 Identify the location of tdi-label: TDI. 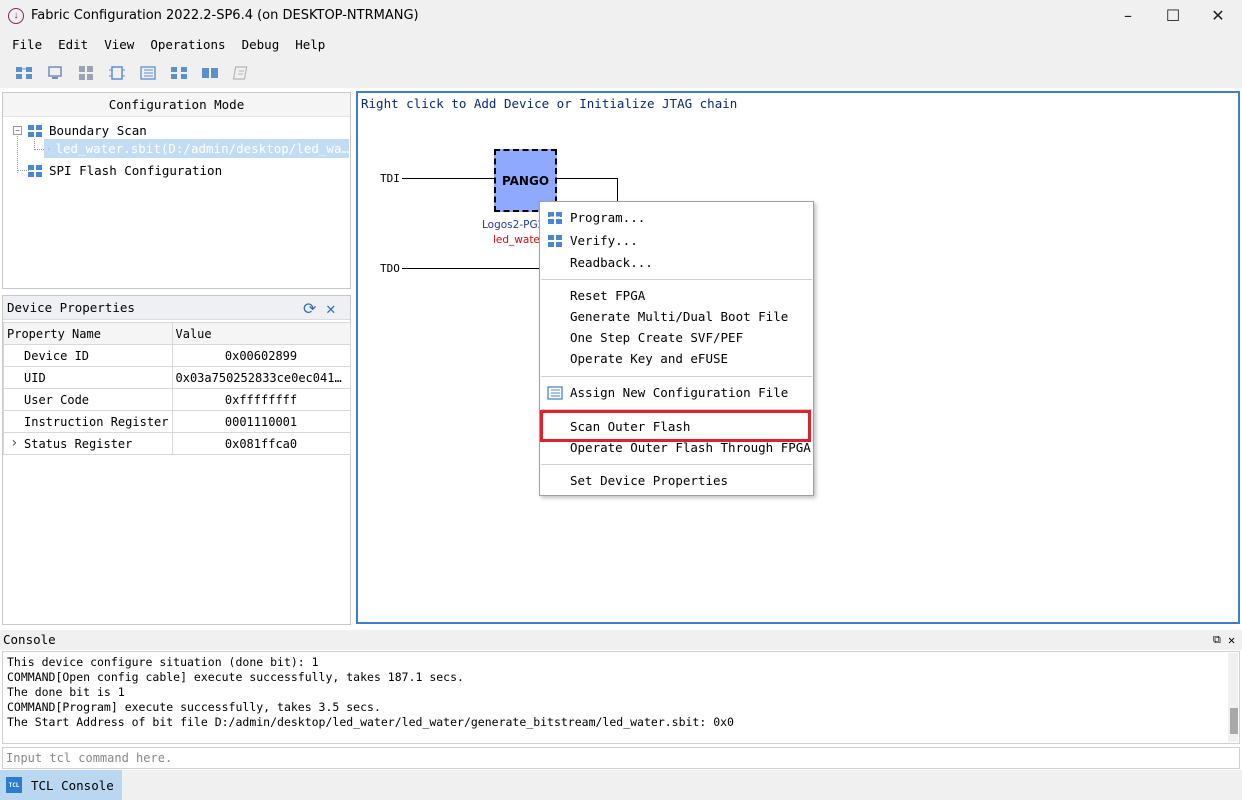
(390, 178).